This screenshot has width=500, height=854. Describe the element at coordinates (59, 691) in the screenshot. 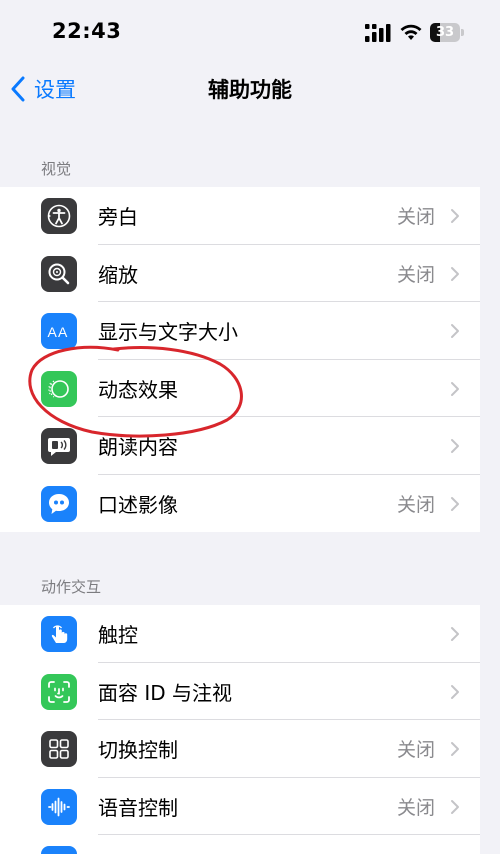

I see `face-id-icon` at that location.